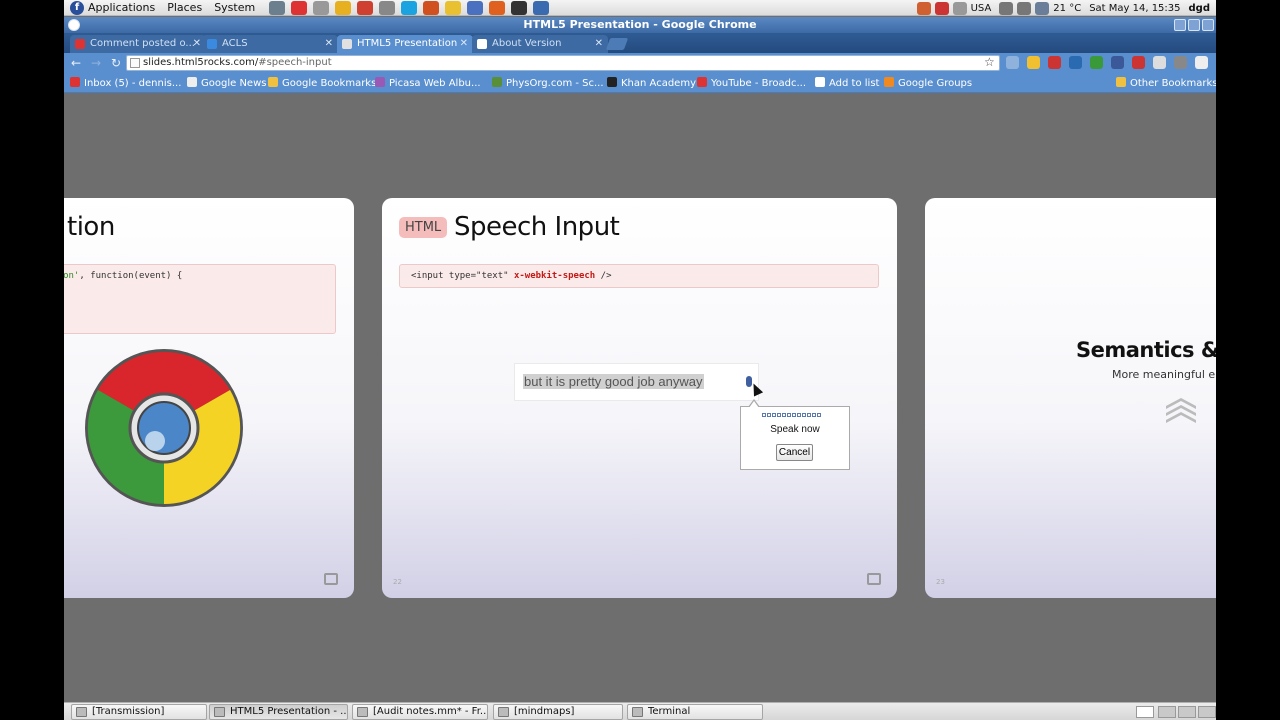  Describe the element at coordinates (201, 62) in the screenshot. I see `url-host: slides.html5rocks.com/` at that location.